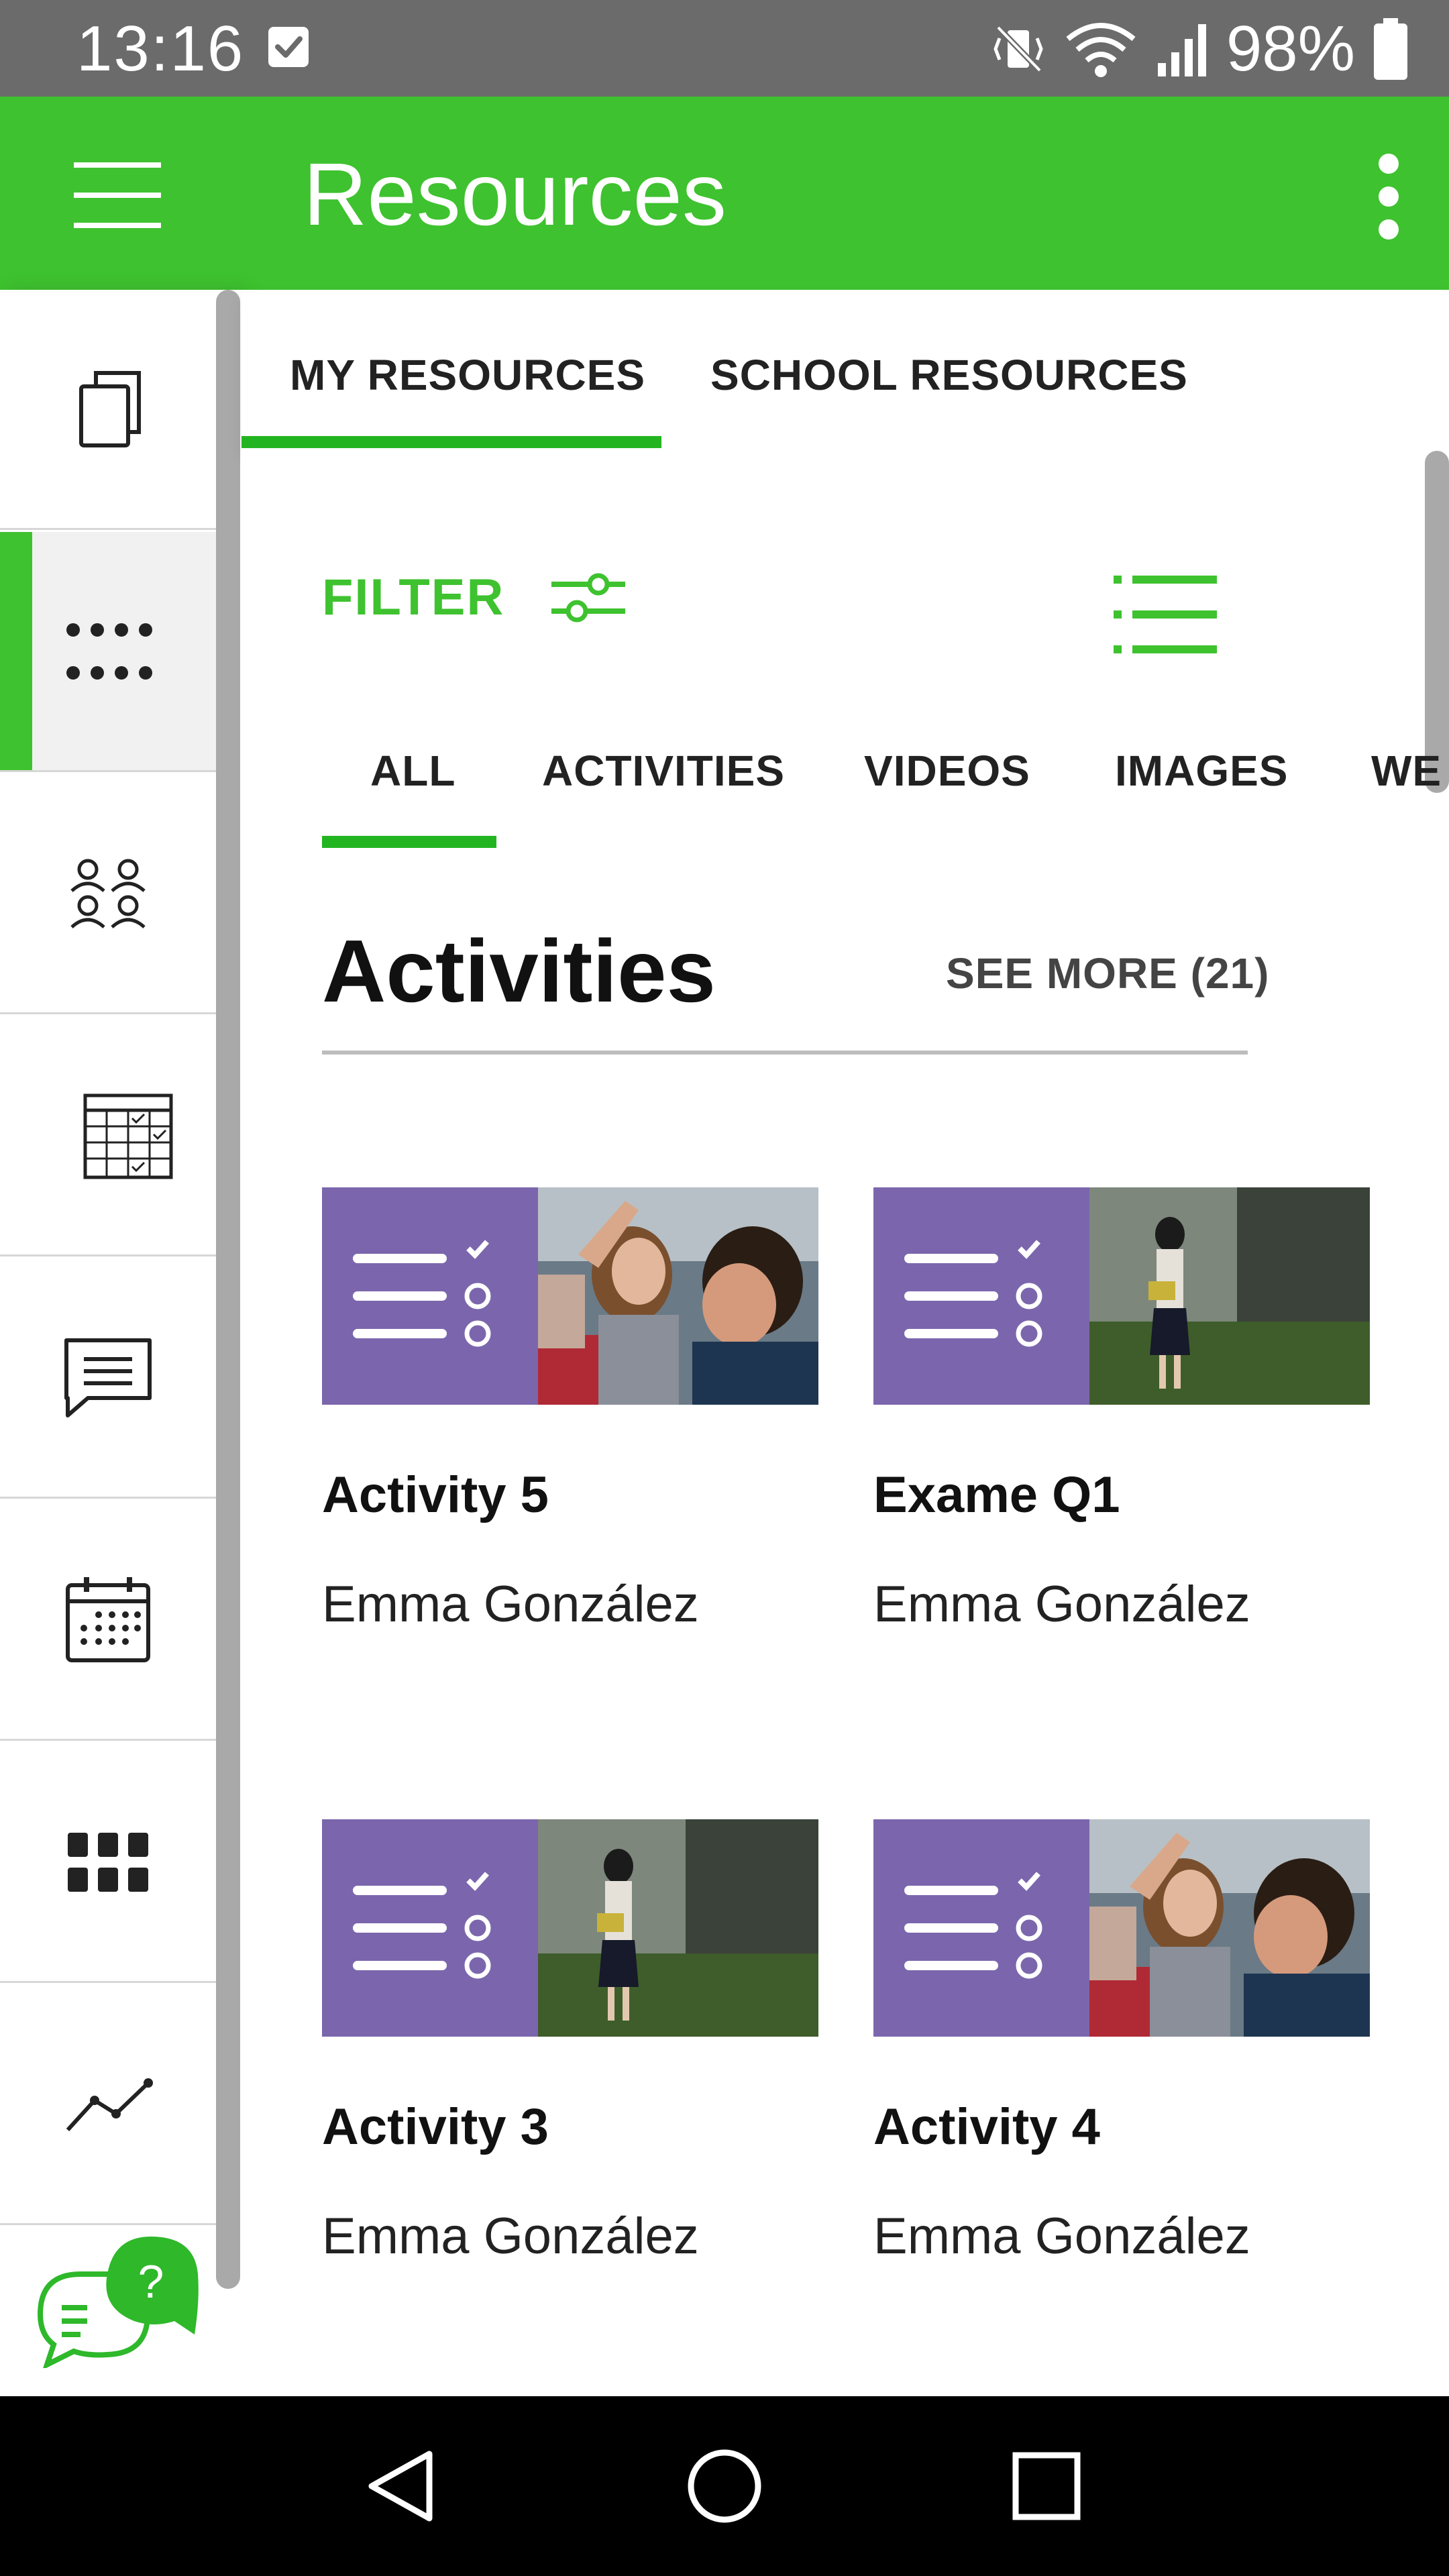 This screenshot has height=2576, width=1449. I want to click on sidebar-item-apps, so click(108, 1863).